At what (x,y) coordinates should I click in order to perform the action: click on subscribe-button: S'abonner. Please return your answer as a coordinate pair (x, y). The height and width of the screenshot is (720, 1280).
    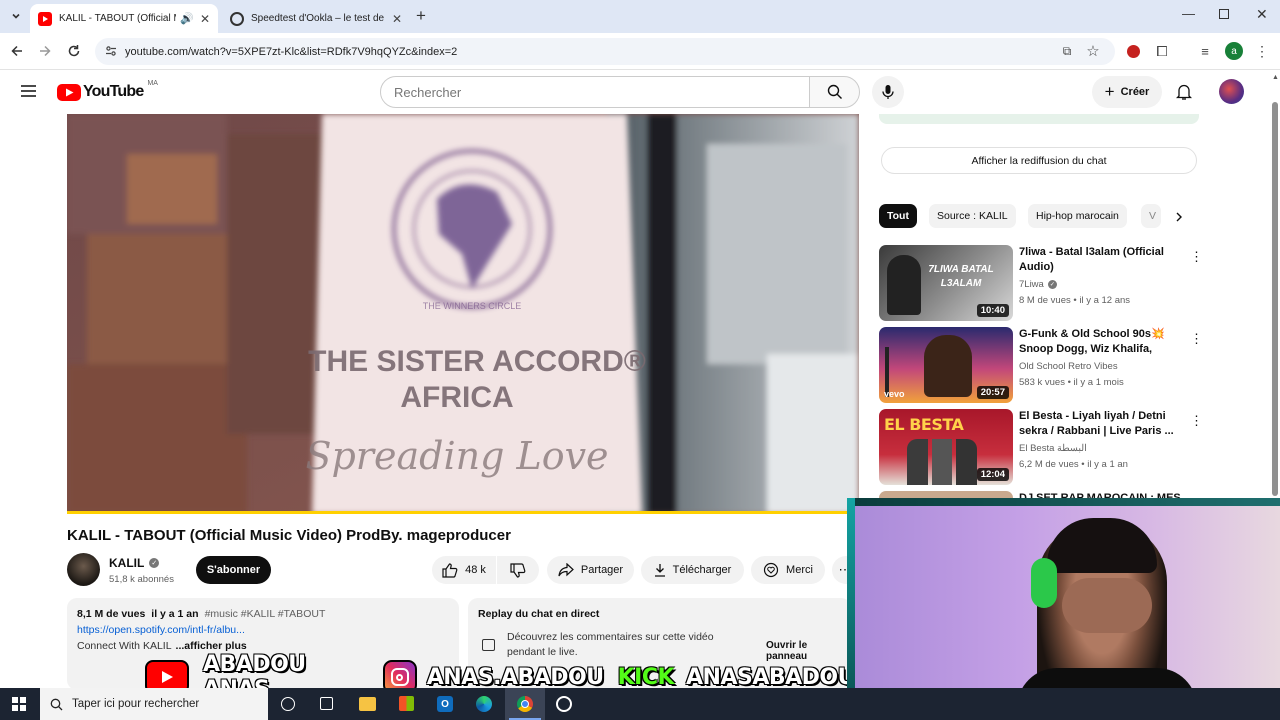
    Looking at the image, I should click on (233, 570).